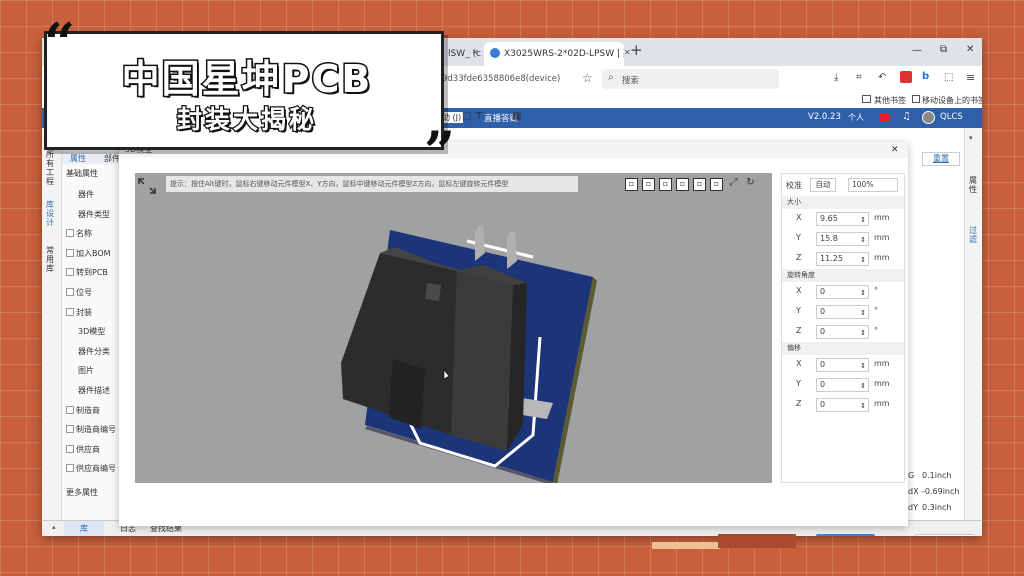  I want to click on avatar, so click(928, 117).